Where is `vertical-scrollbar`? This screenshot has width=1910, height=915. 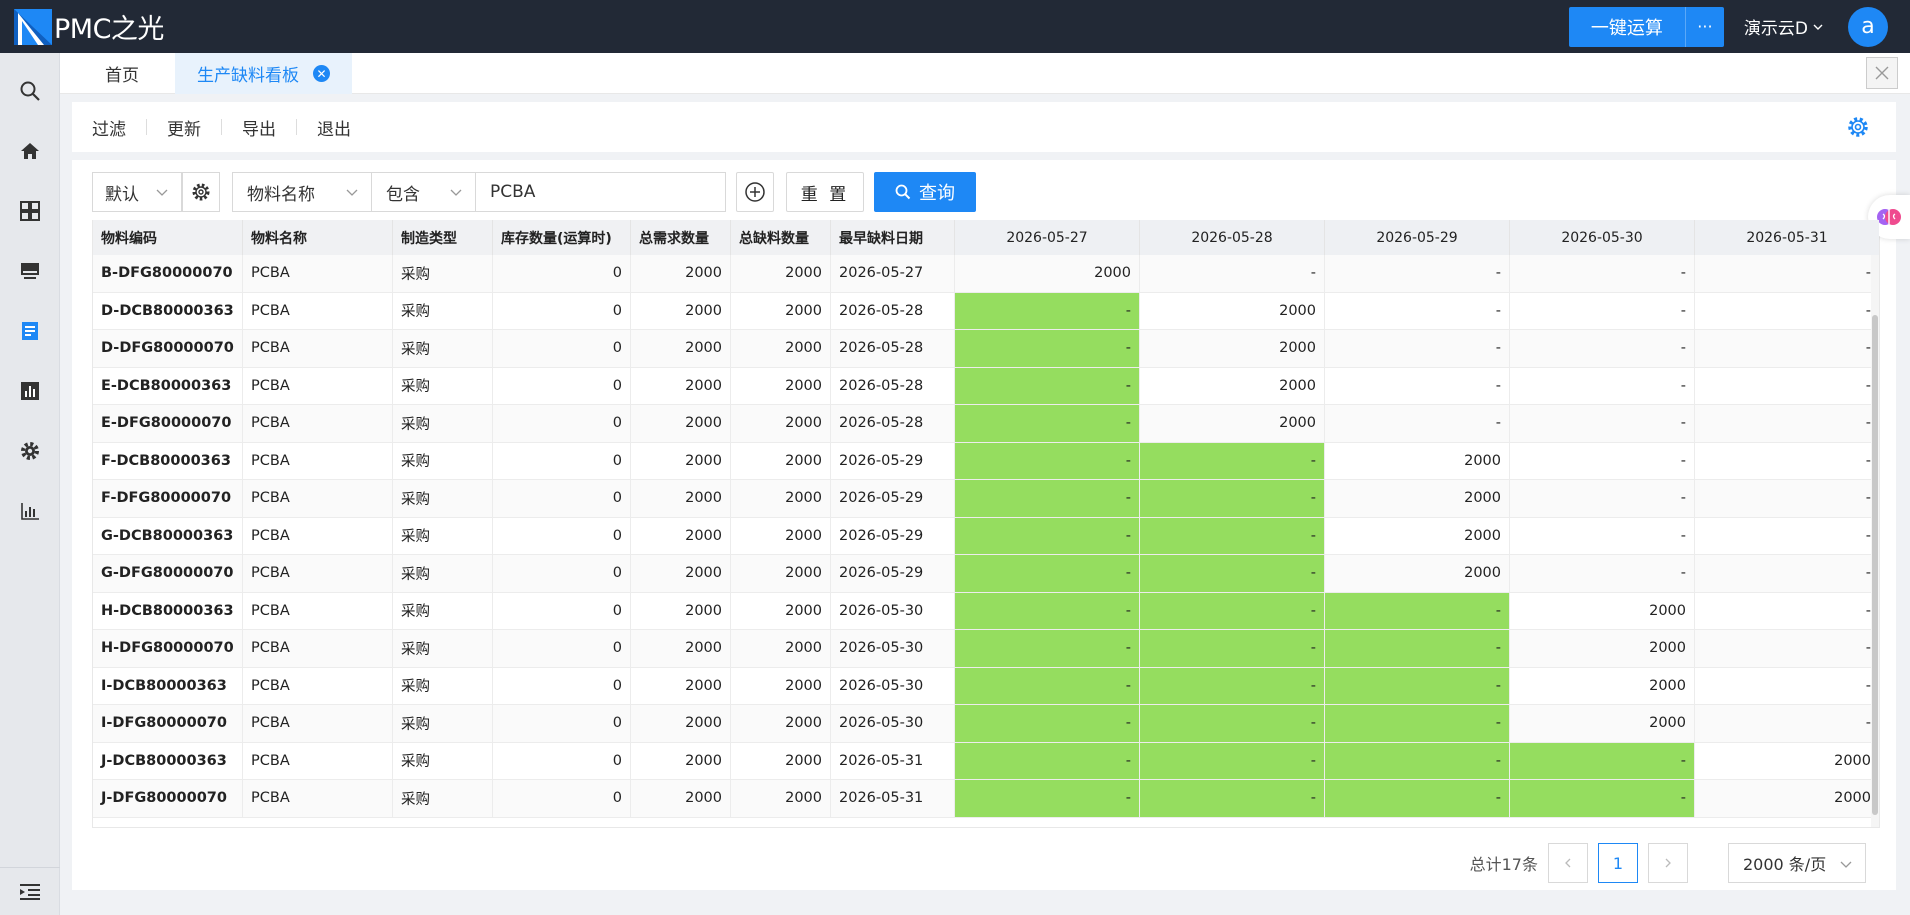 vertical-scrollbar is located at coordinates (1875, 541).